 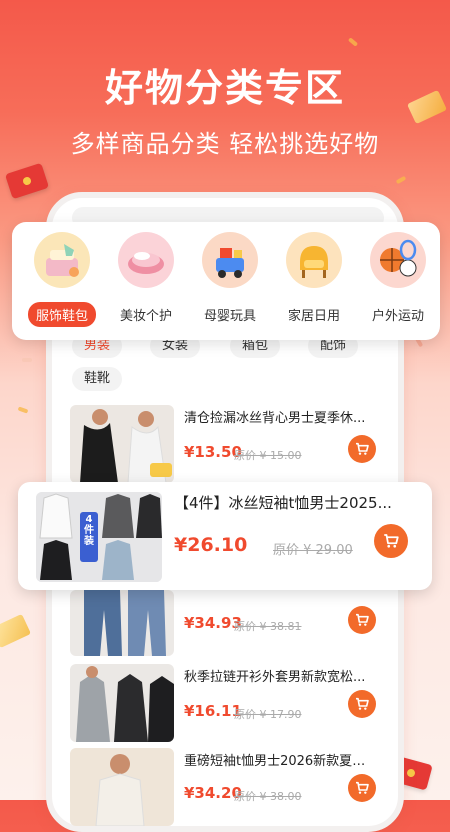 What do you see at coordinates (16, 631) in the screenshot?
I see `gold-bar-icon` at bounding box center [16, 631].